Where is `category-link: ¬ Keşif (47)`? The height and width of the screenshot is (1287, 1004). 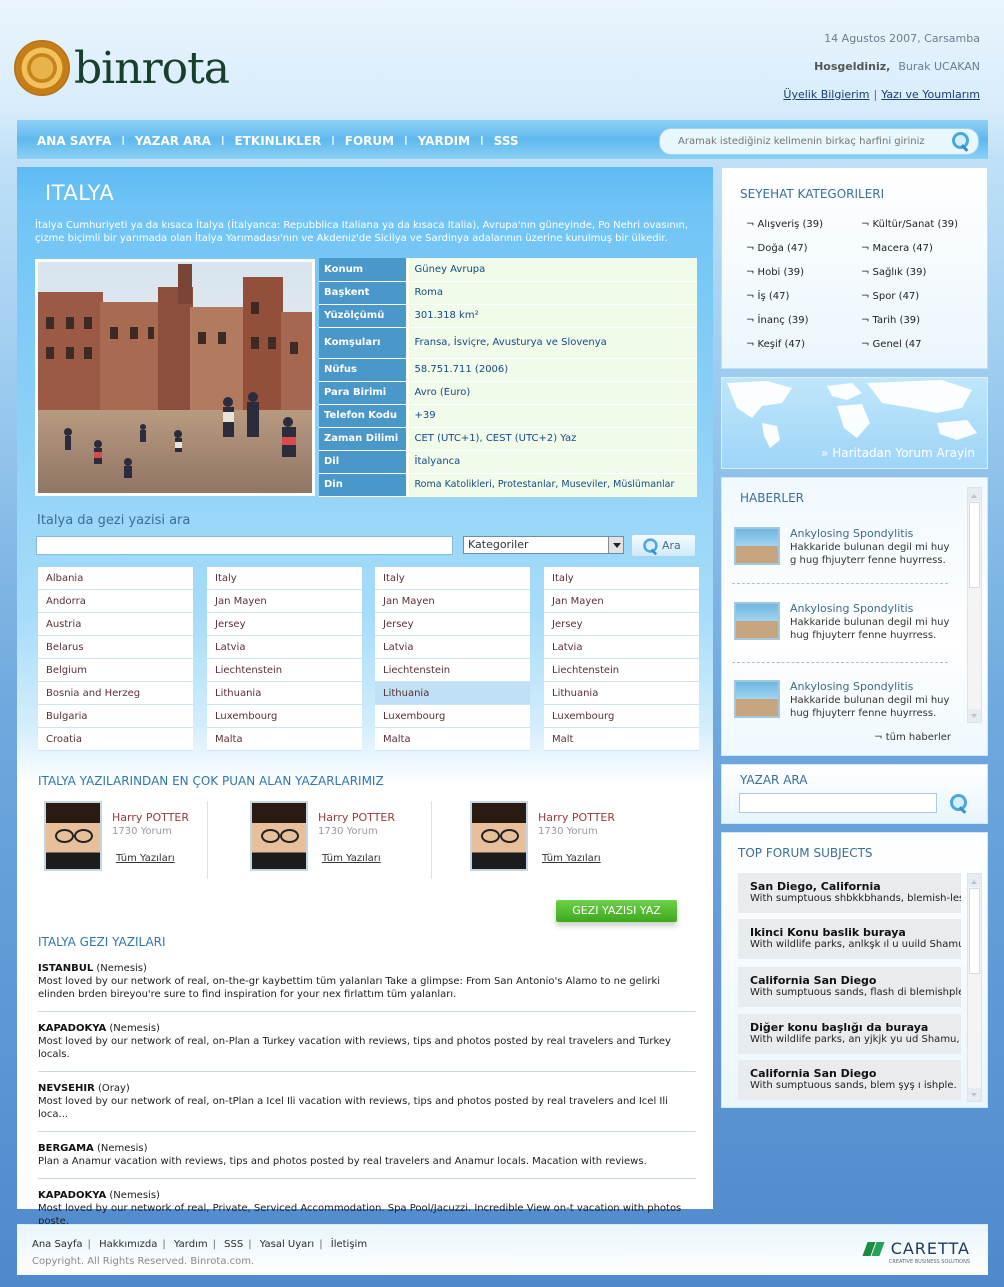 category-link: ¬ Keşif (47) is located at coordinates (775, 344).